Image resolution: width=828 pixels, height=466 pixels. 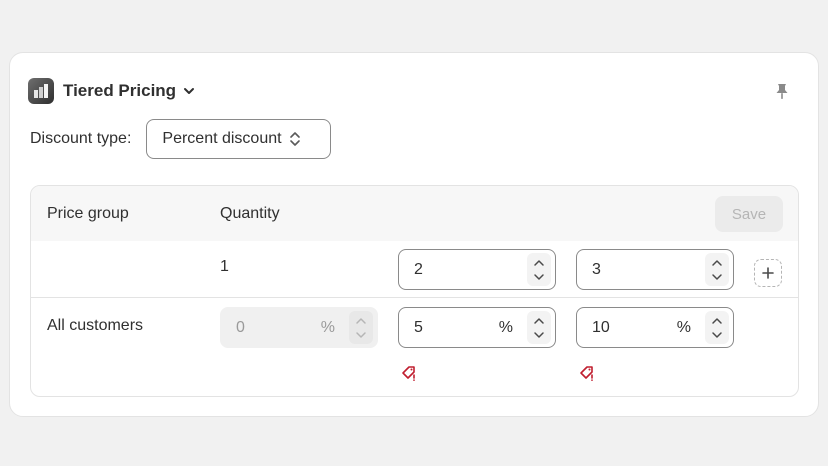 I want to click on quantity-tier-2-value: 2, so click(x=418, y=269).